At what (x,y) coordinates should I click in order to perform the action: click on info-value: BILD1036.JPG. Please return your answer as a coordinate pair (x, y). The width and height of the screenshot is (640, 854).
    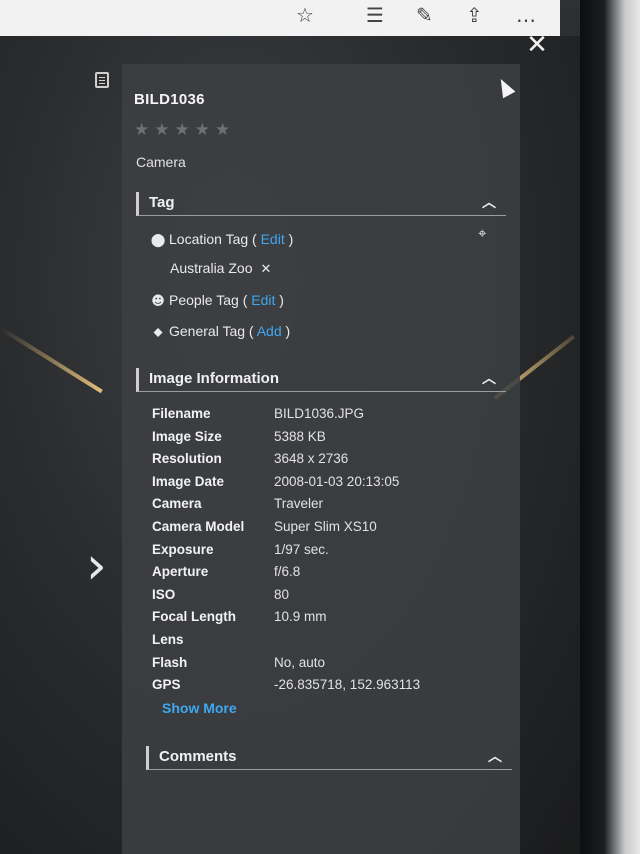
    Looking at the image, I should click on (319, 413).